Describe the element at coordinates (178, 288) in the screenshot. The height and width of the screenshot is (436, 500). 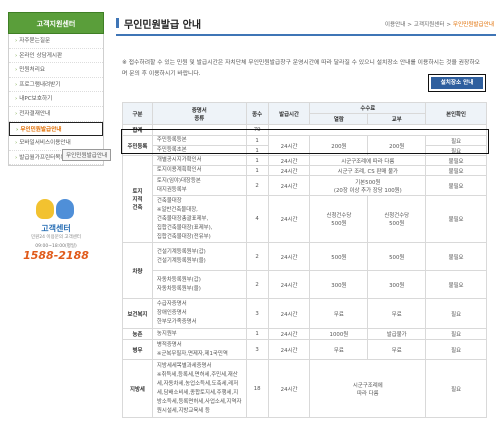
I see `doc-name: 자동차등록원부(을)` at that location.